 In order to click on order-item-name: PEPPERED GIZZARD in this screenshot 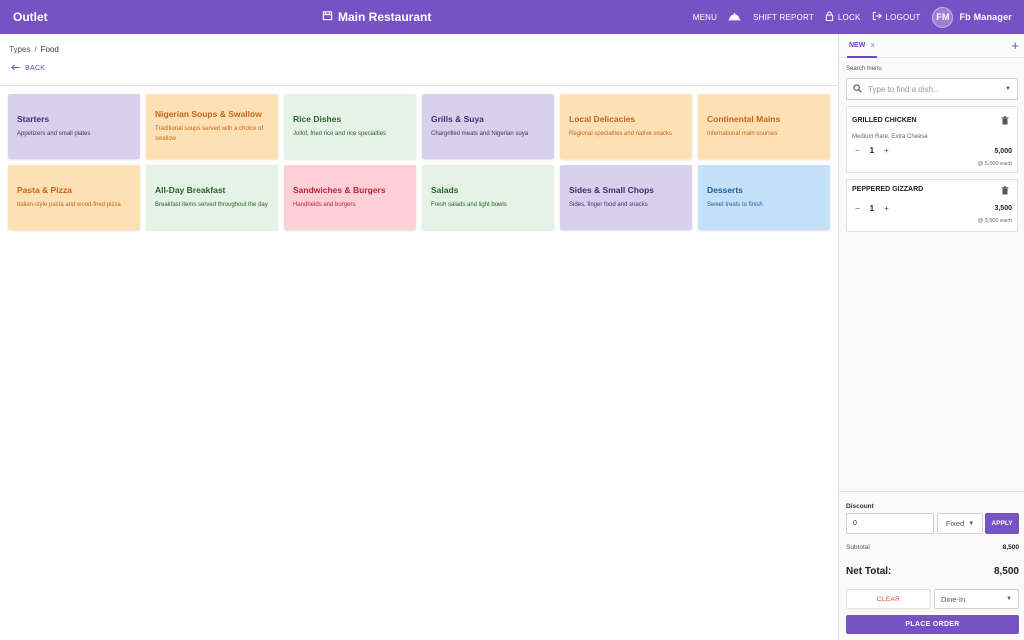, I will do `click(888, 189)`.